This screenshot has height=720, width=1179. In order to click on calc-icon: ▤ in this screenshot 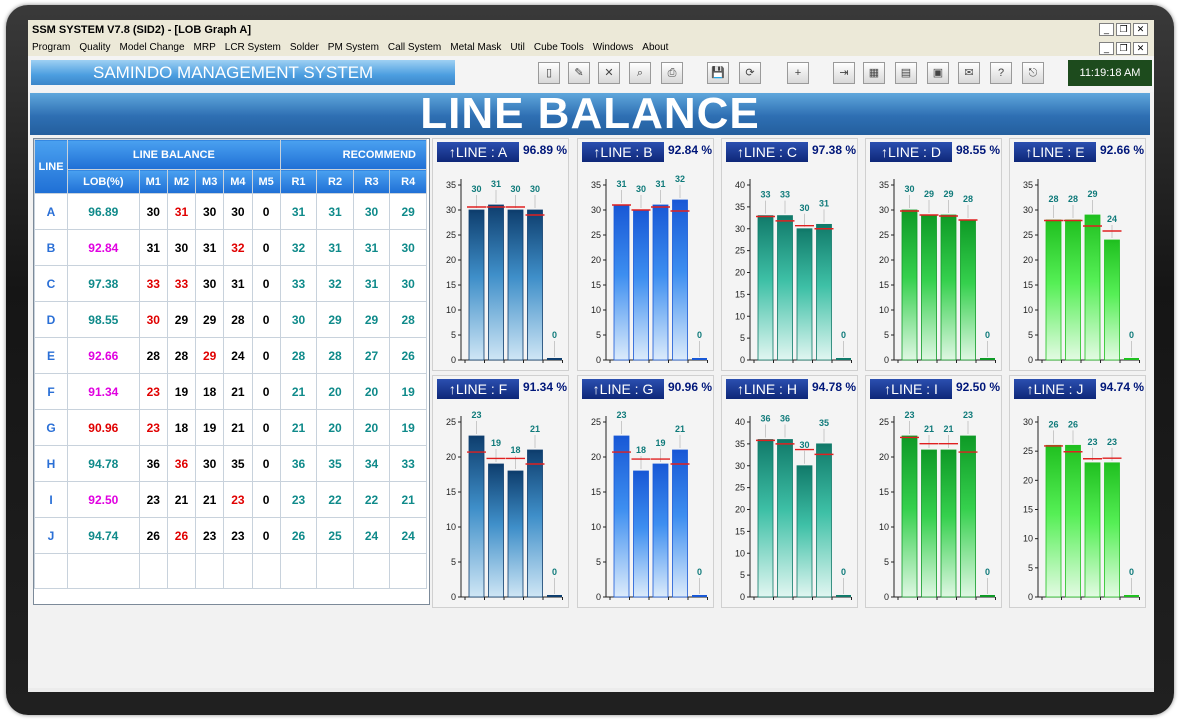, I will do `click(906, 73)`.